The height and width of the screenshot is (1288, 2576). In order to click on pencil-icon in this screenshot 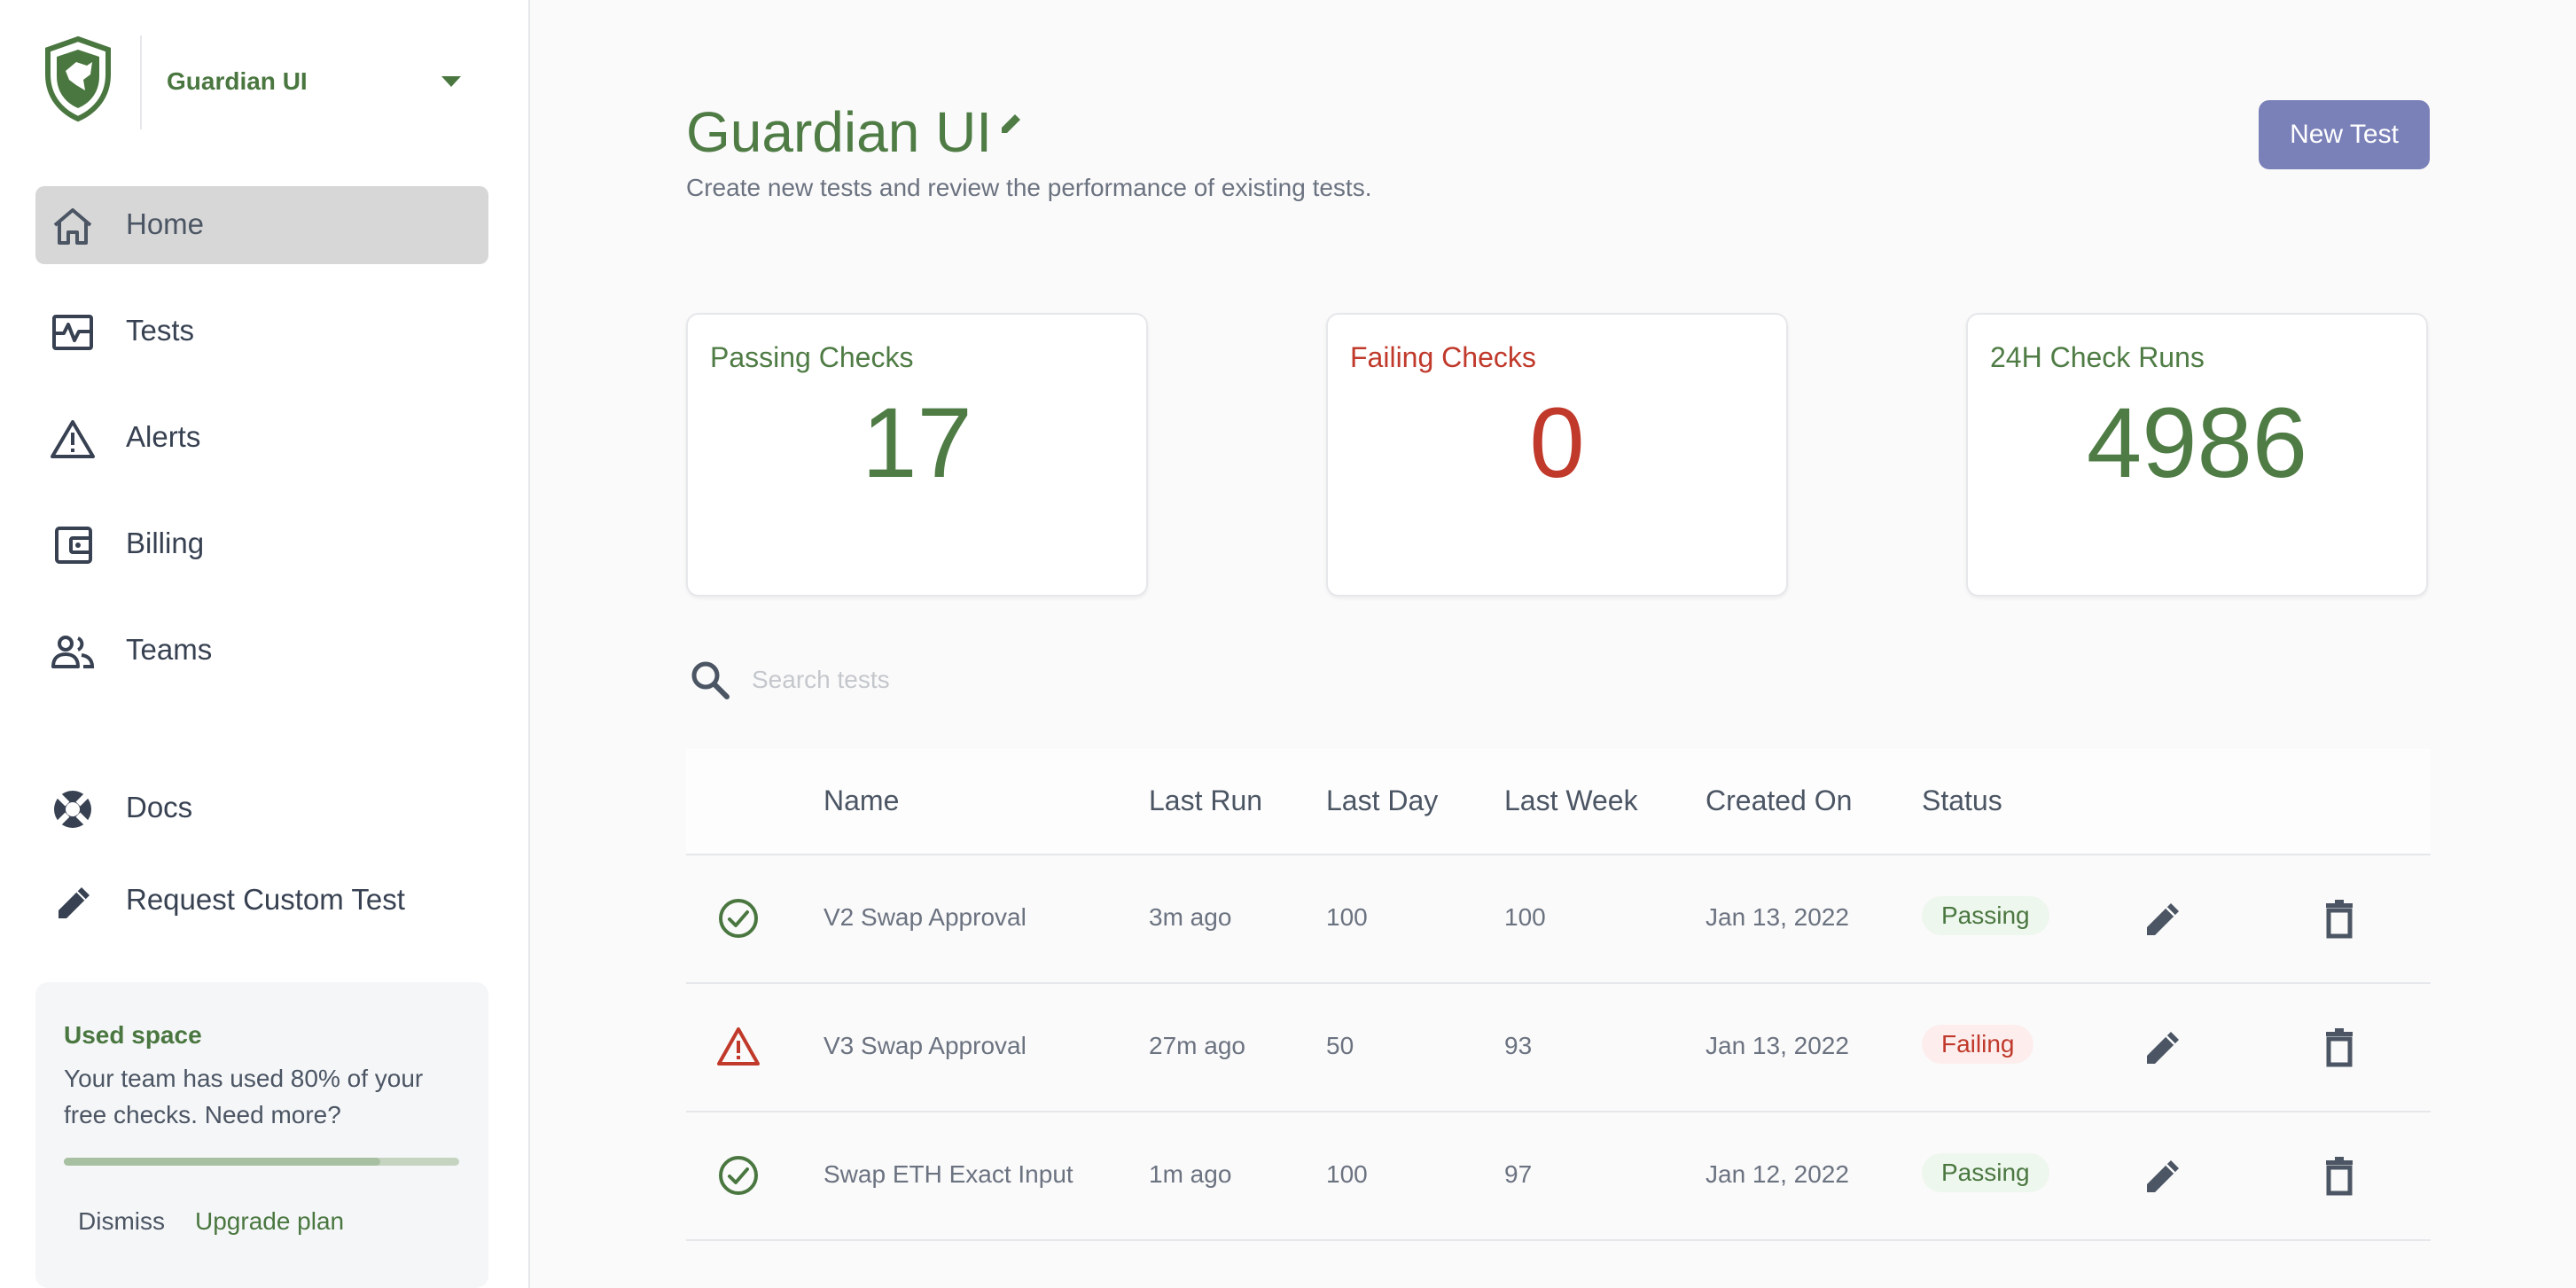, I will do `click(74, 902)`.